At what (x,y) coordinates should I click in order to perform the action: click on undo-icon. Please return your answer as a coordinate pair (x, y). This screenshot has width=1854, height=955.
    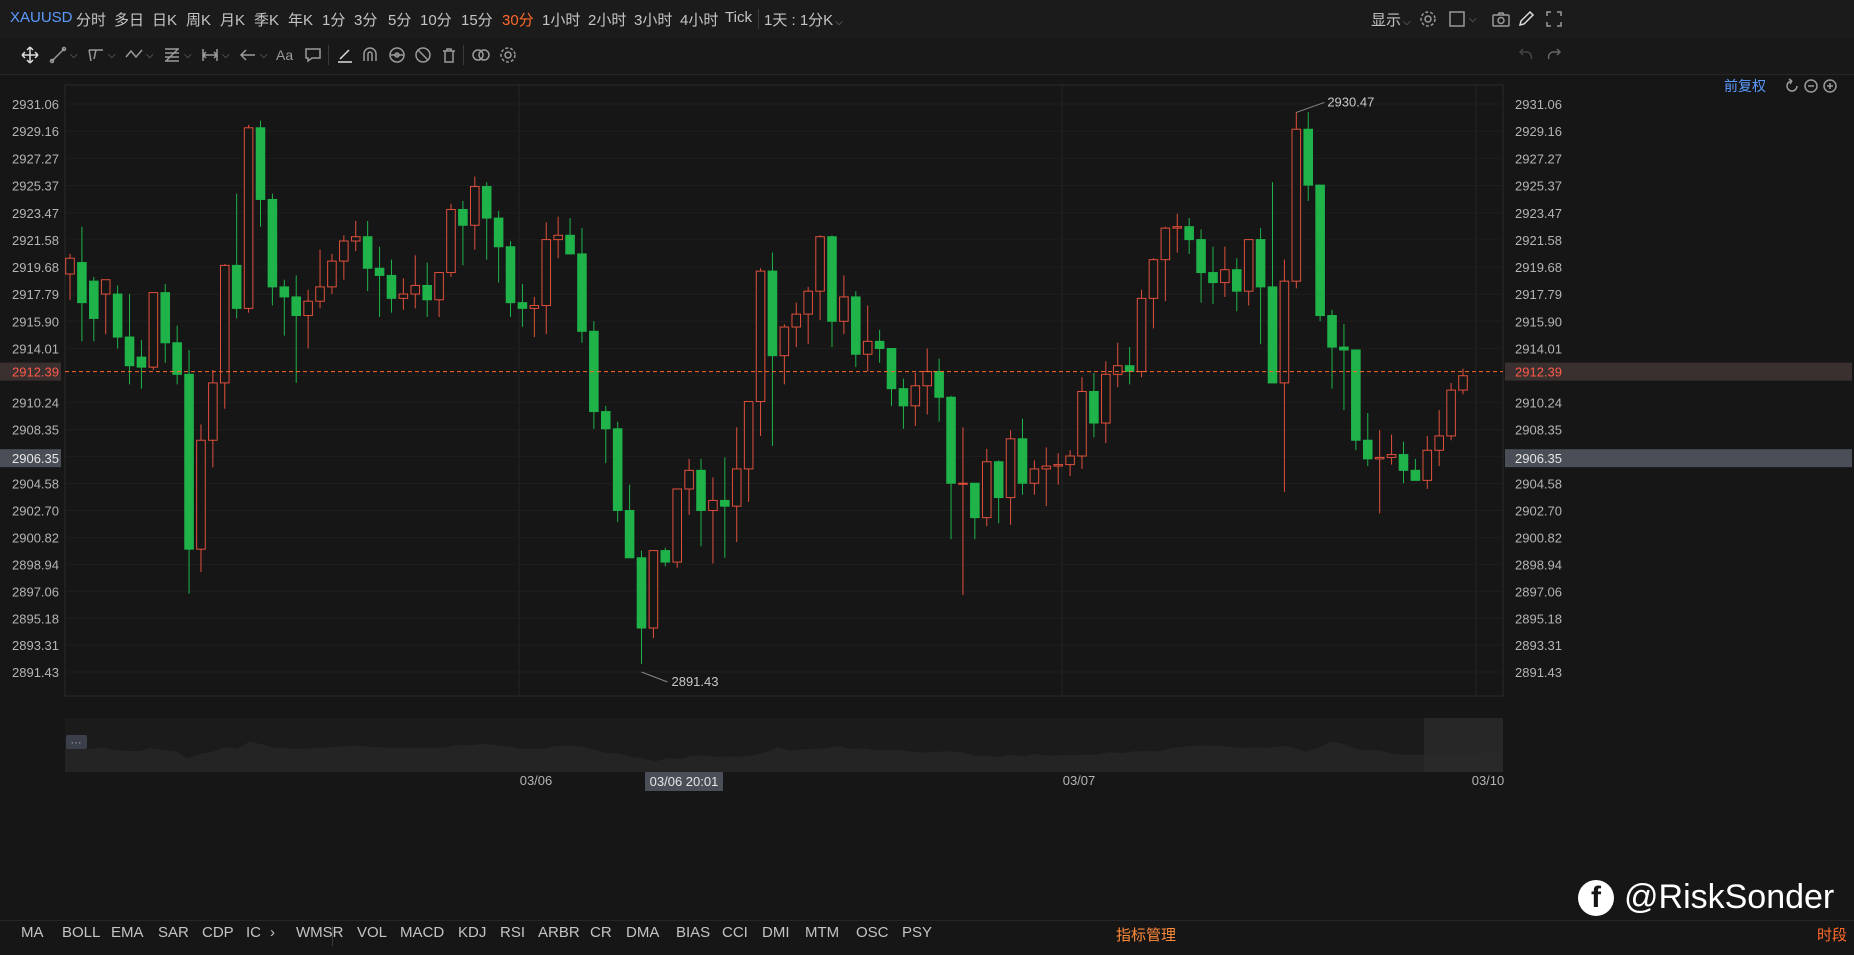
    Looking at the image, I should click on (1526, 55).